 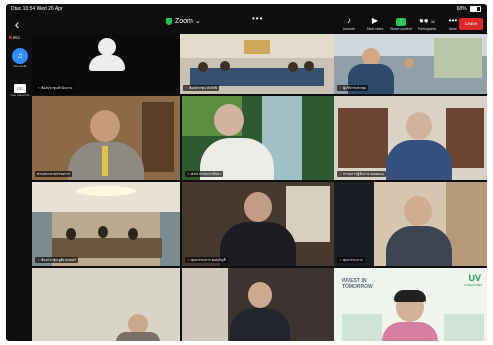 I want to click on meeting-table, so click(x=107, y=248).